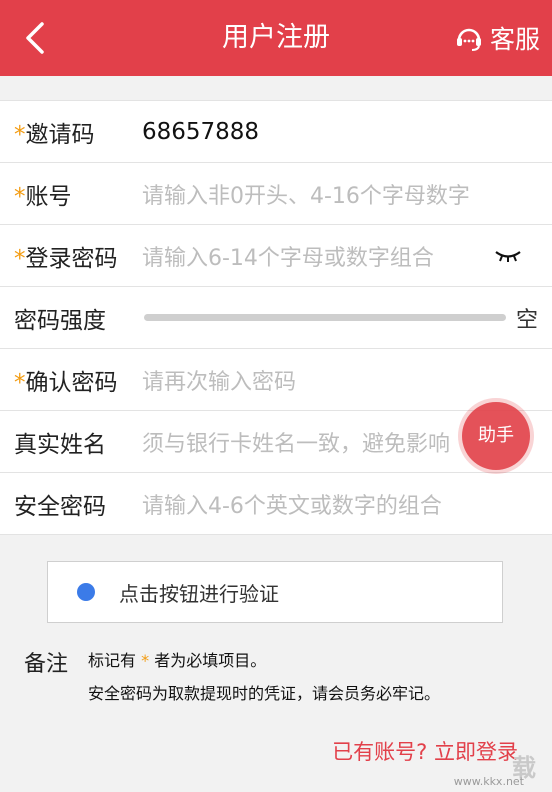 This screenshot has width=552, height=792. What do you see at coordinates (312, 256) in the screenshot?
I see `password-input: 请输入6-14个字母或数字组合` at bounding box center [312, 256].